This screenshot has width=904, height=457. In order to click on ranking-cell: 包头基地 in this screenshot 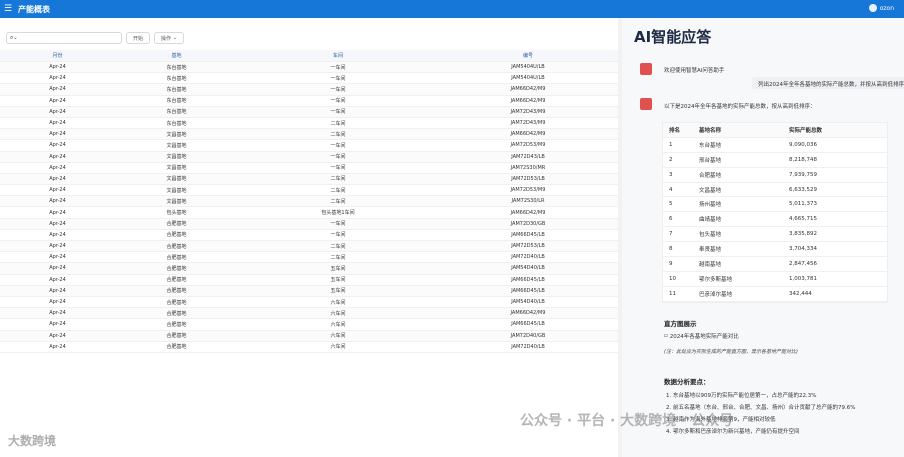, I will do `click(710, 235)`.